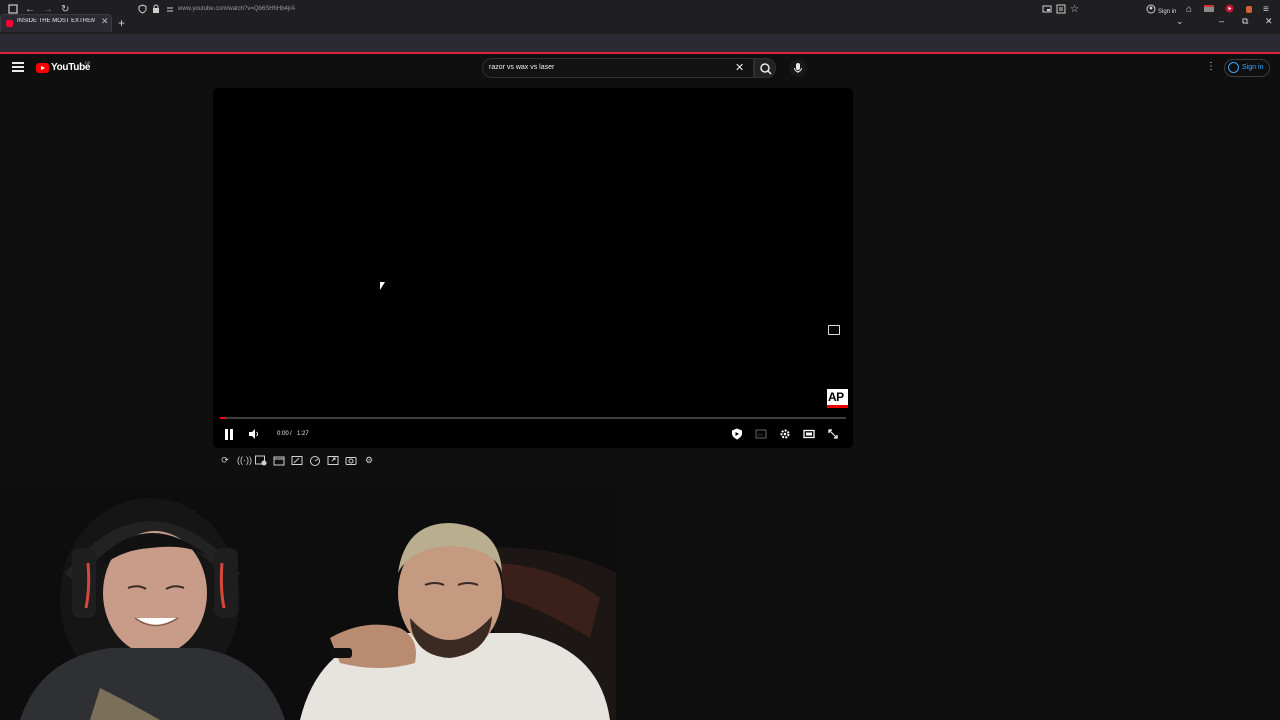 This screenshot has height=720, width=1280. Describe the element at coordinates (1061, 11) in the screenshot. I see `reader-view-icon` at that location.